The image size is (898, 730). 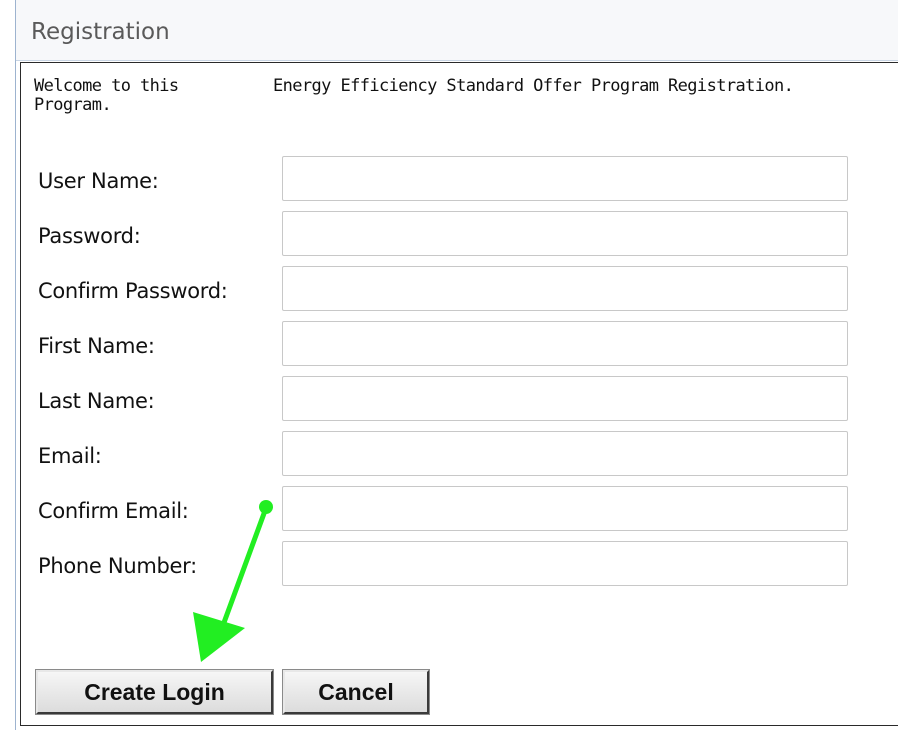 I want to click on password-input, so click(x=565, y=233).